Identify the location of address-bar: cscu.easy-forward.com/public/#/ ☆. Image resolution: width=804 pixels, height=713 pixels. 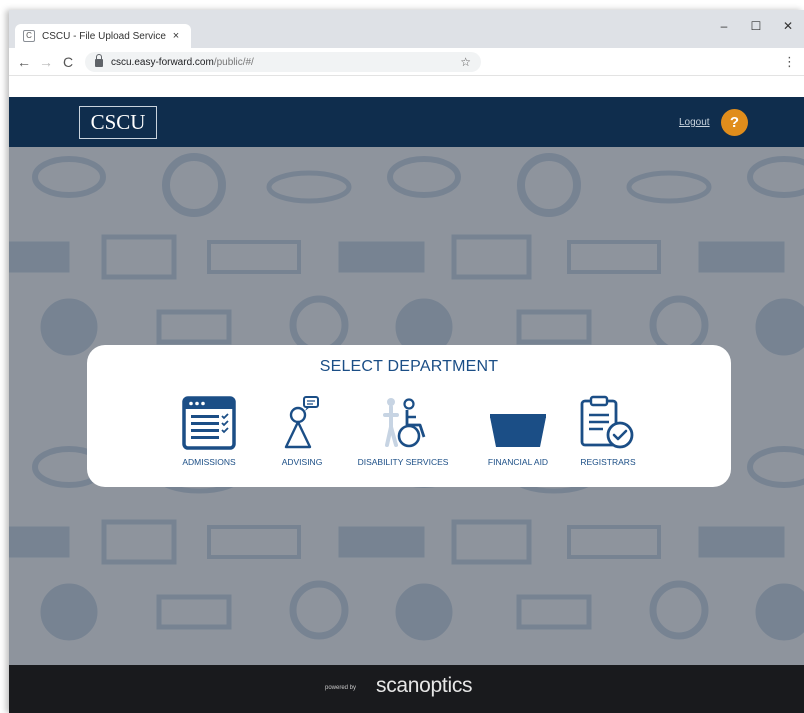
(283, 62).